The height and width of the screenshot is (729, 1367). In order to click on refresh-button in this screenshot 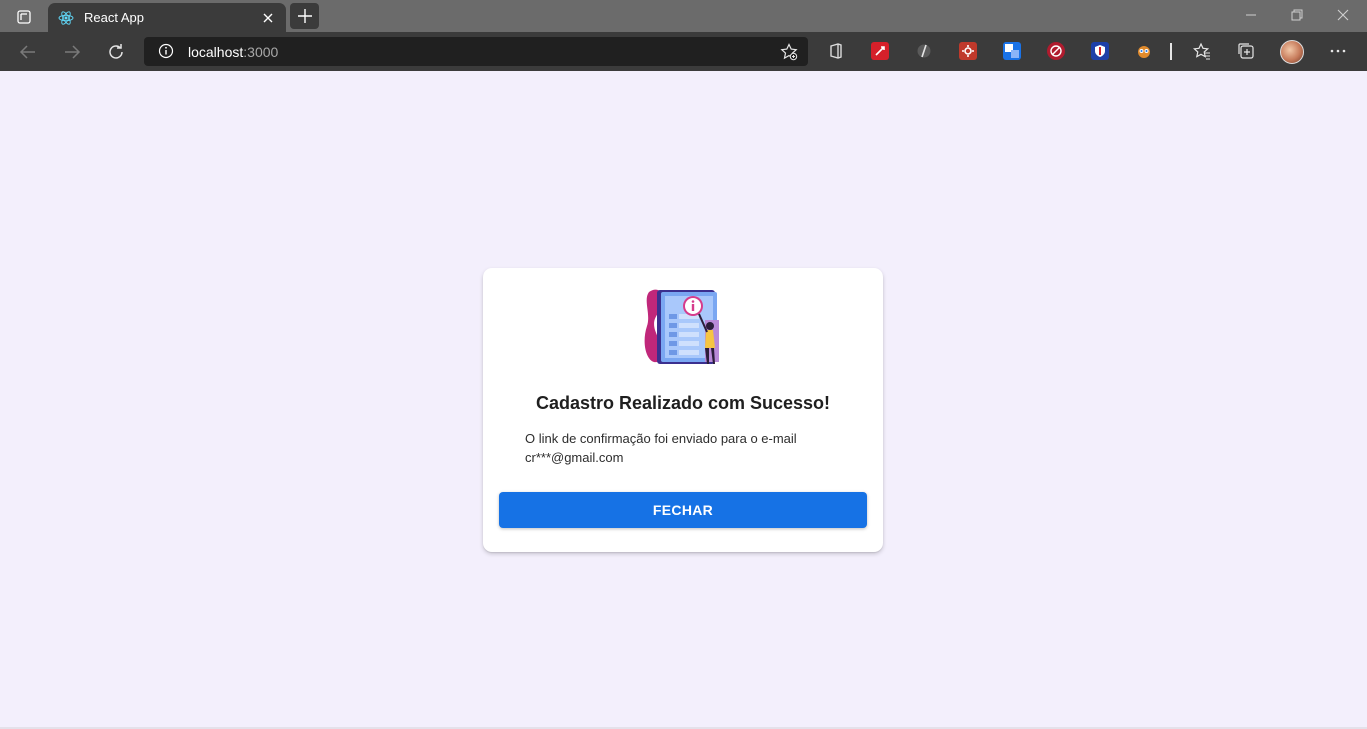, I will do `click(116, 52)`.